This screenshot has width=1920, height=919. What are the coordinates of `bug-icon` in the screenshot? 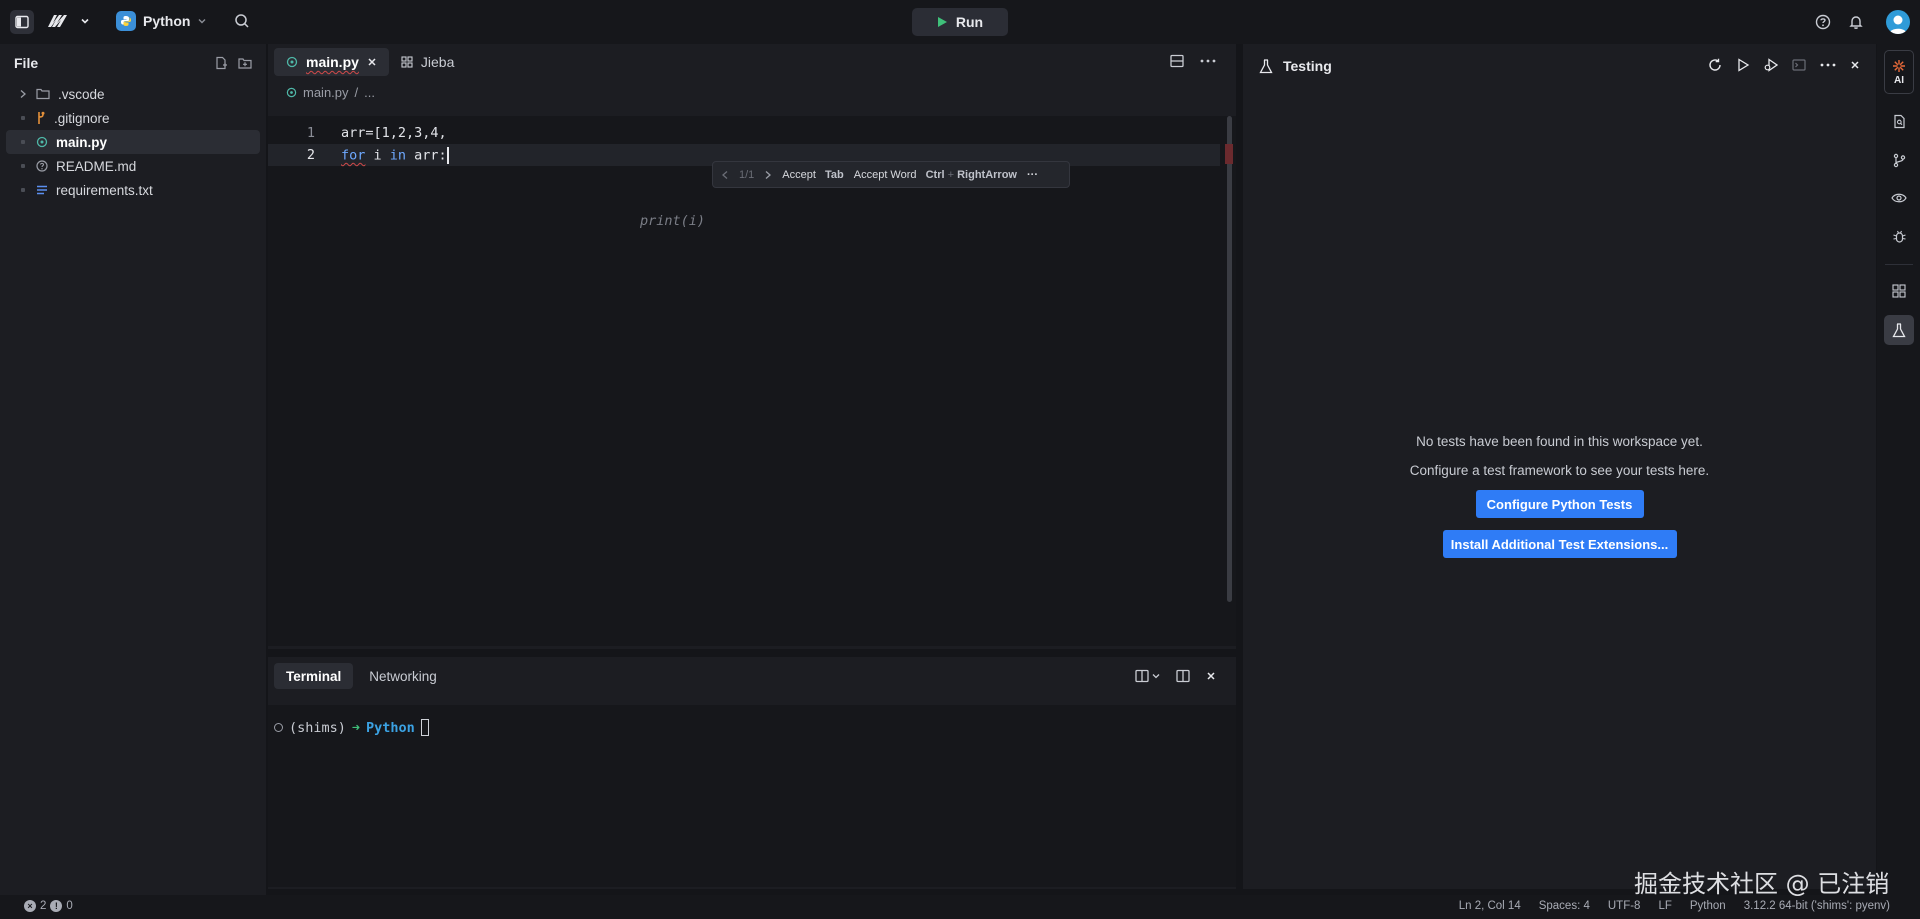 It's located at (1899, 236).